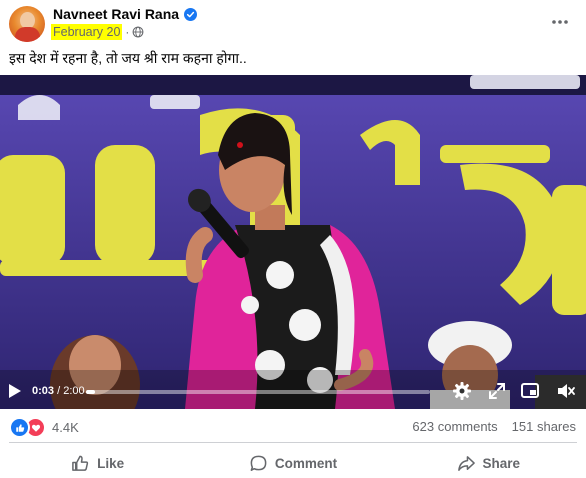  I want to click on verified-icon, so click(191, 14).